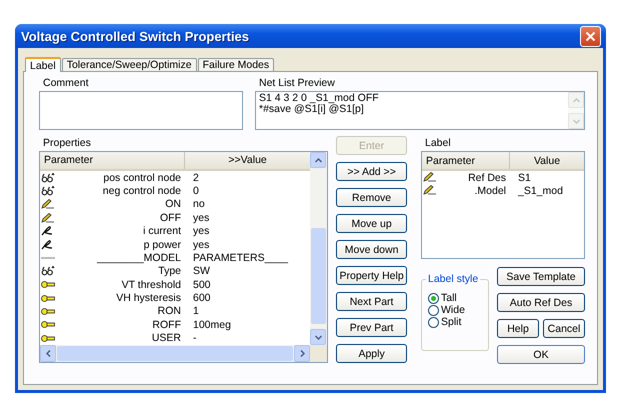  I want to click on column-header: >>Value, so click(247, 160).